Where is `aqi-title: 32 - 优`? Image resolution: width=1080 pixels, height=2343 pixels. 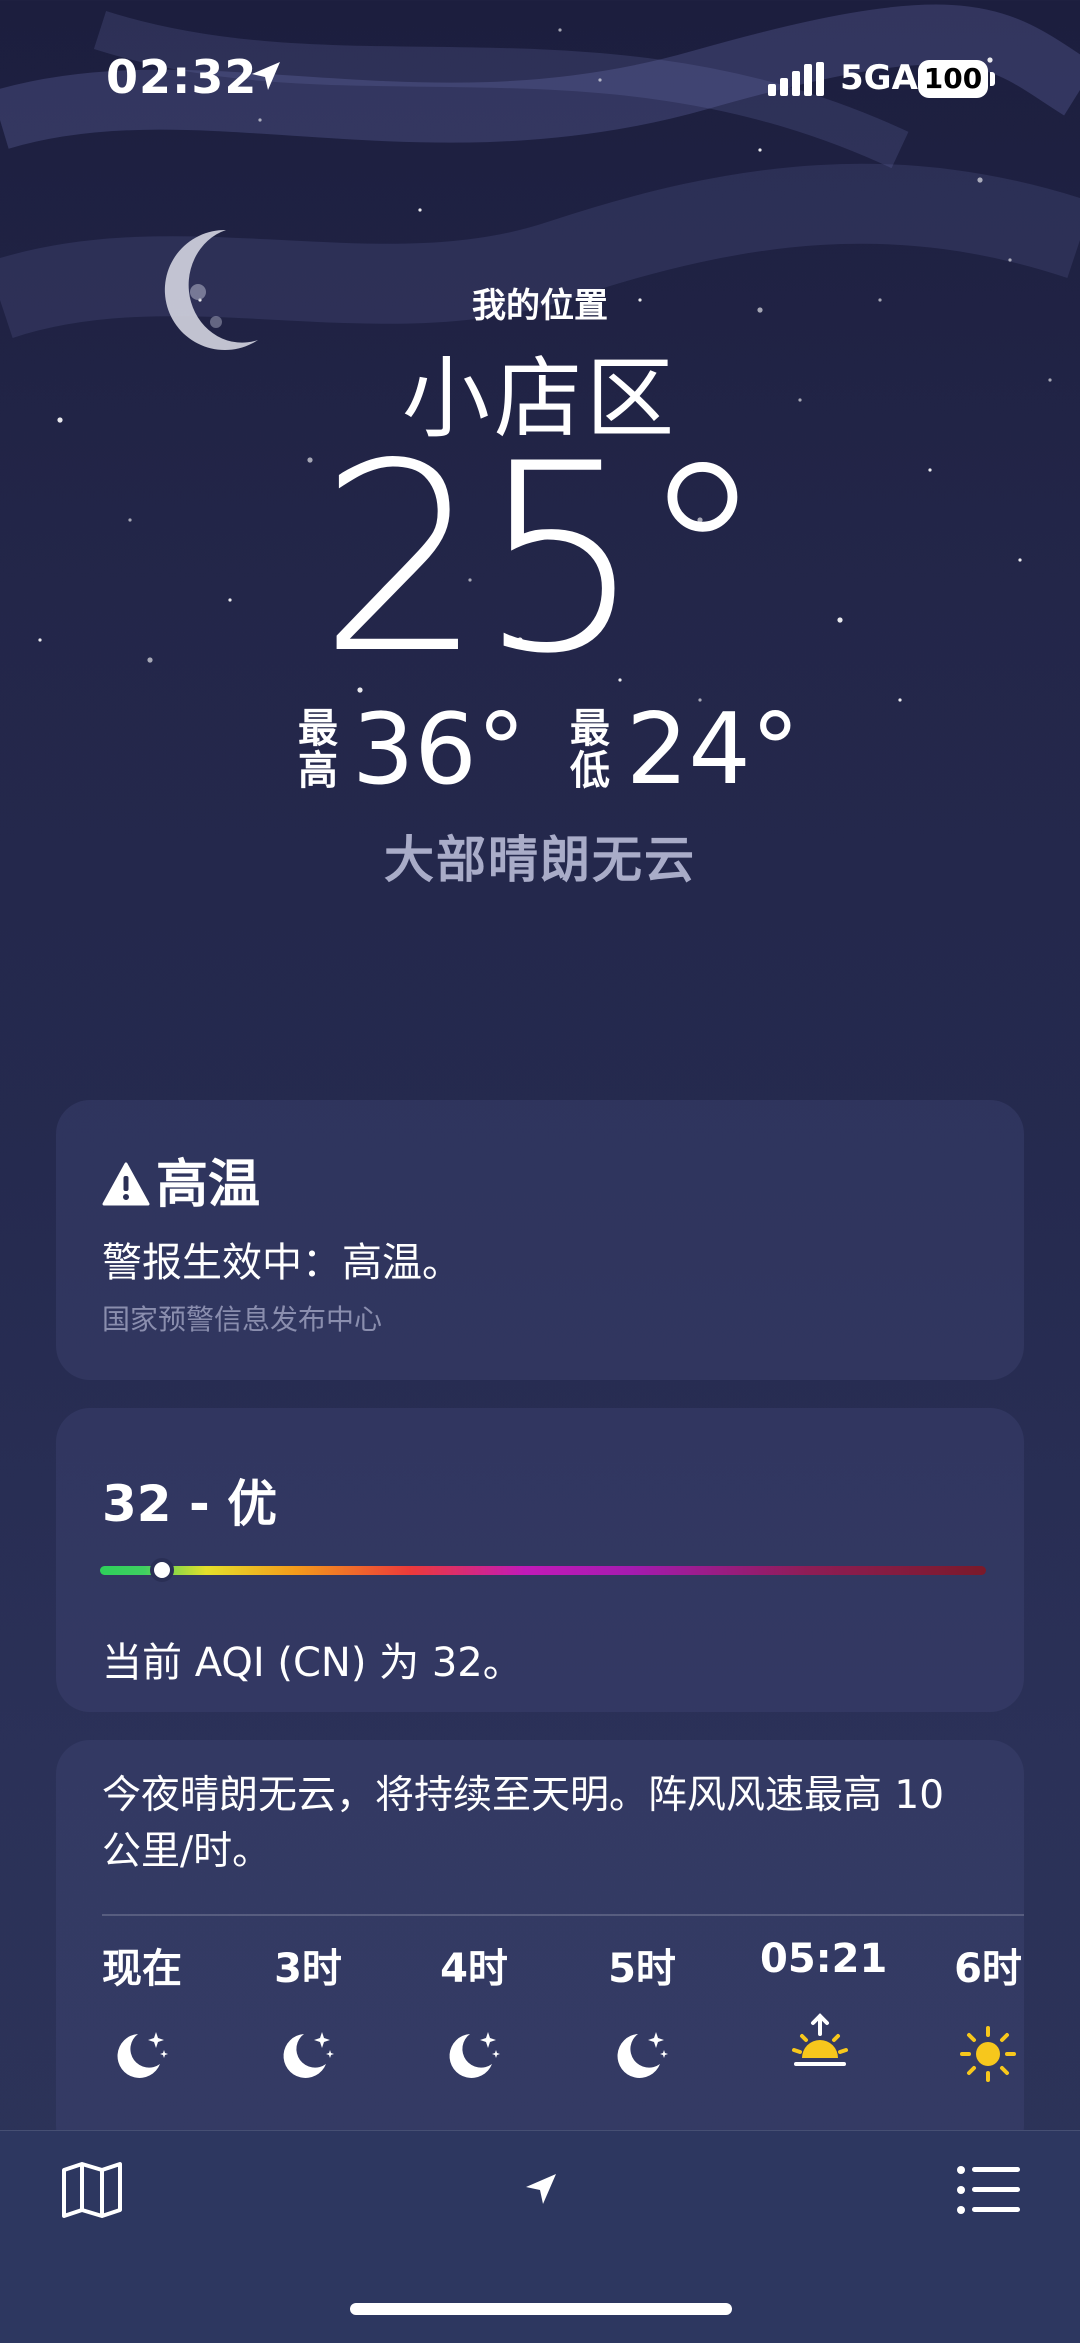
aqi-title: 32 - 优 is located at coordinates (190, 1504).